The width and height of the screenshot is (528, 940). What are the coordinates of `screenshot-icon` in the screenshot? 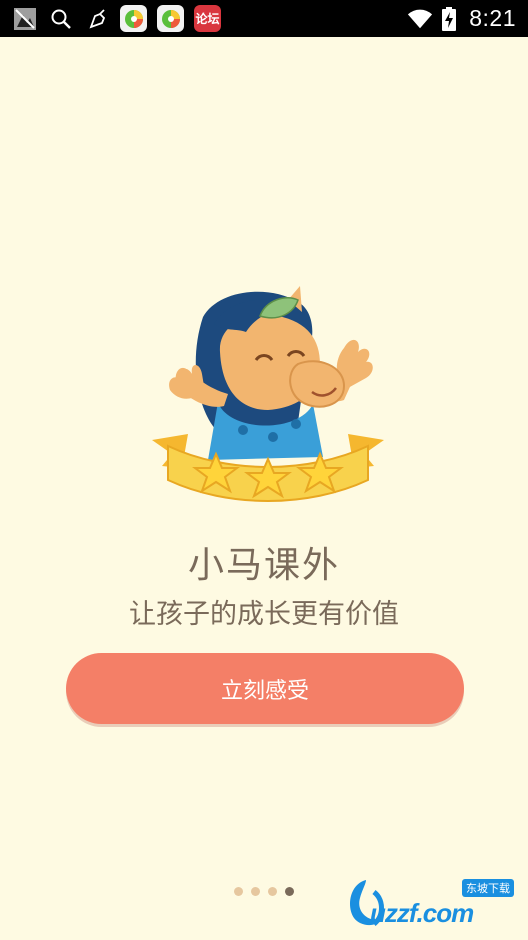 It's located at (25, 19).